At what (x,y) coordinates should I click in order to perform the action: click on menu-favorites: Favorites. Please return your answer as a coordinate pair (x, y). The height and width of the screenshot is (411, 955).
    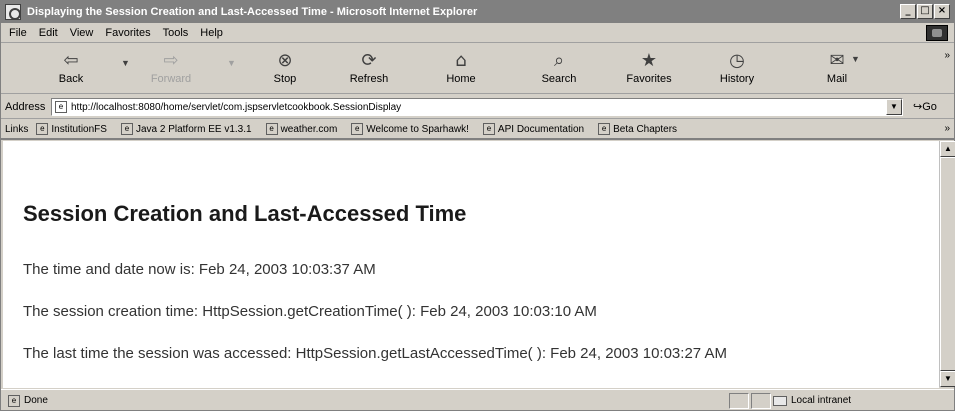
    Looking at the image, I should click on (127, 33).